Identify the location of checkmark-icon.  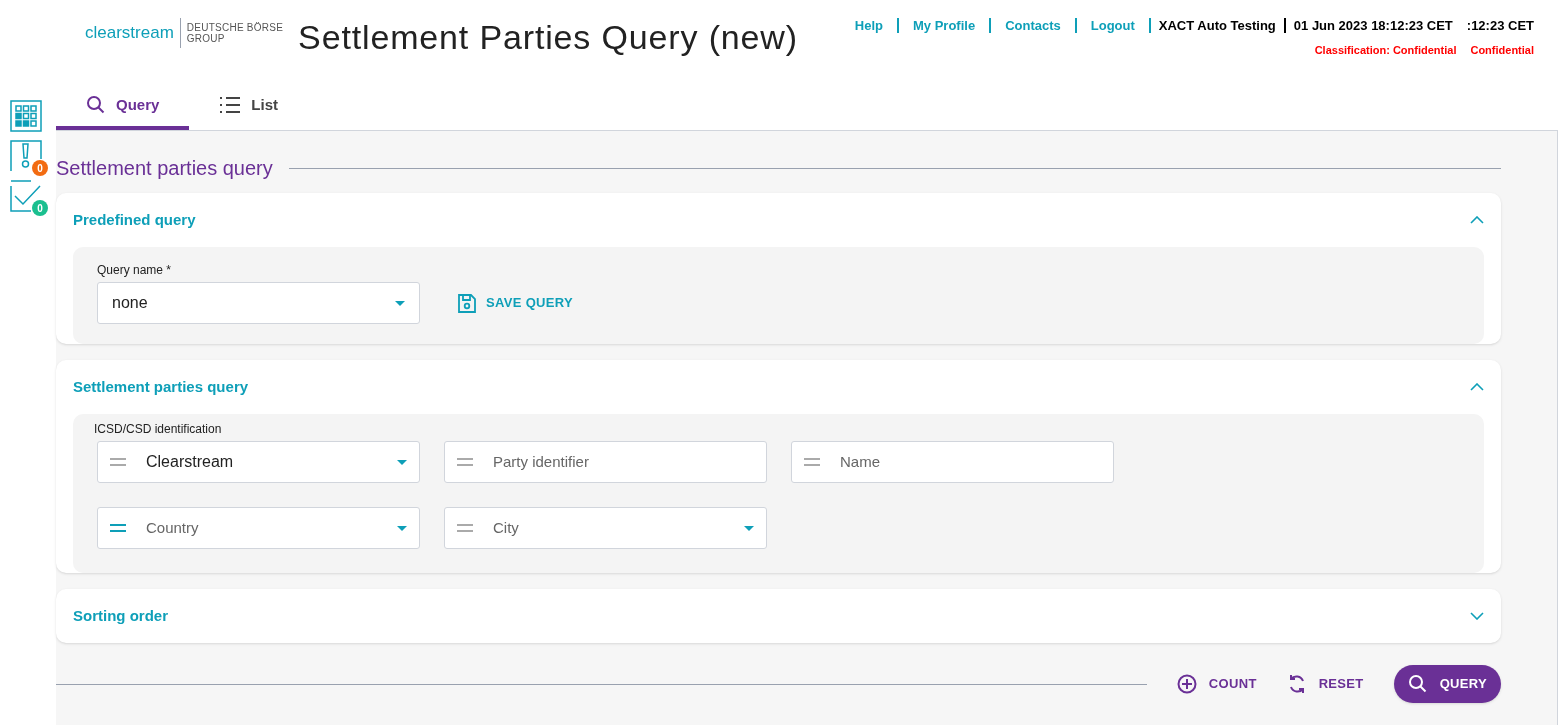
(26, 196).